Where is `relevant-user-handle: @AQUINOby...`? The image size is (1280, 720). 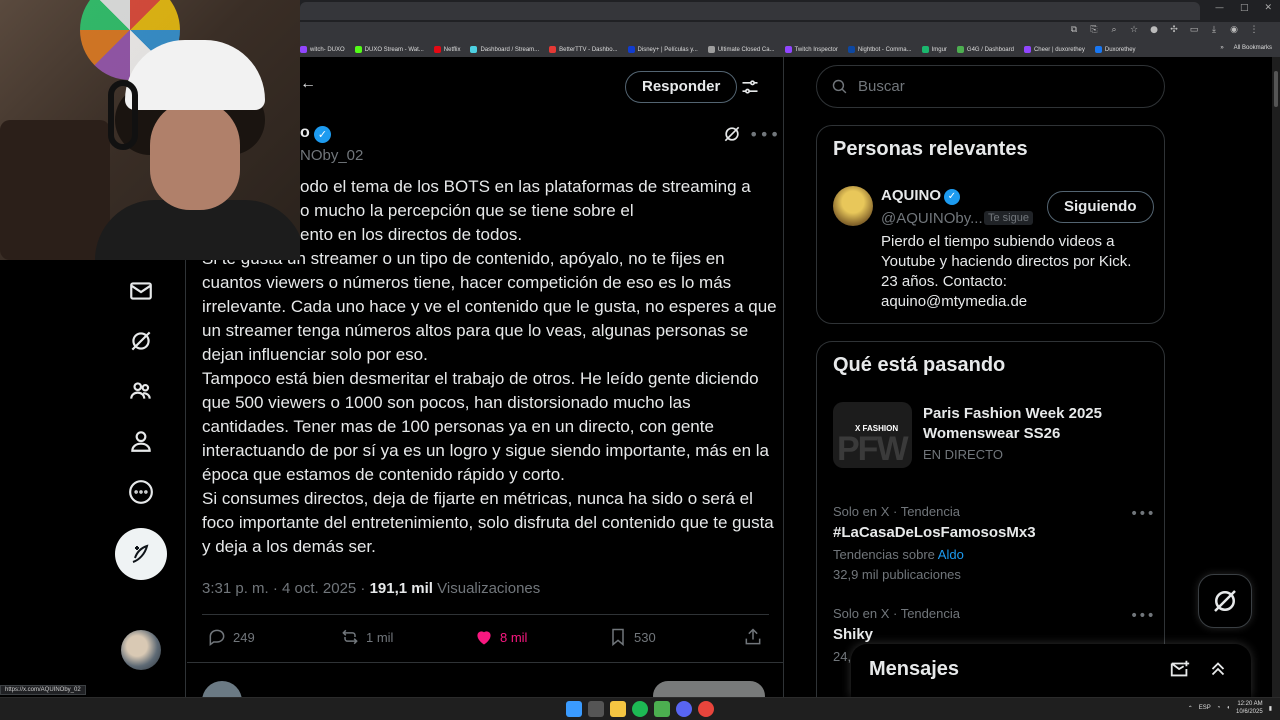 relevant-user-handle: @AQUINOby... is located at coordinates (932, 218).